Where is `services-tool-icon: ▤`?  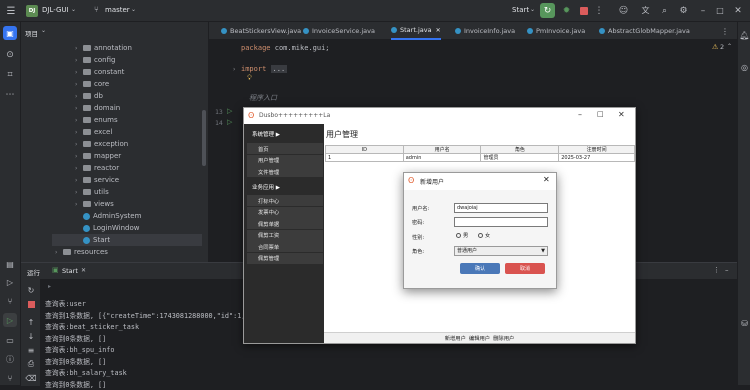
services-tool-icon: ▤ is located at coordinates (10, 264).